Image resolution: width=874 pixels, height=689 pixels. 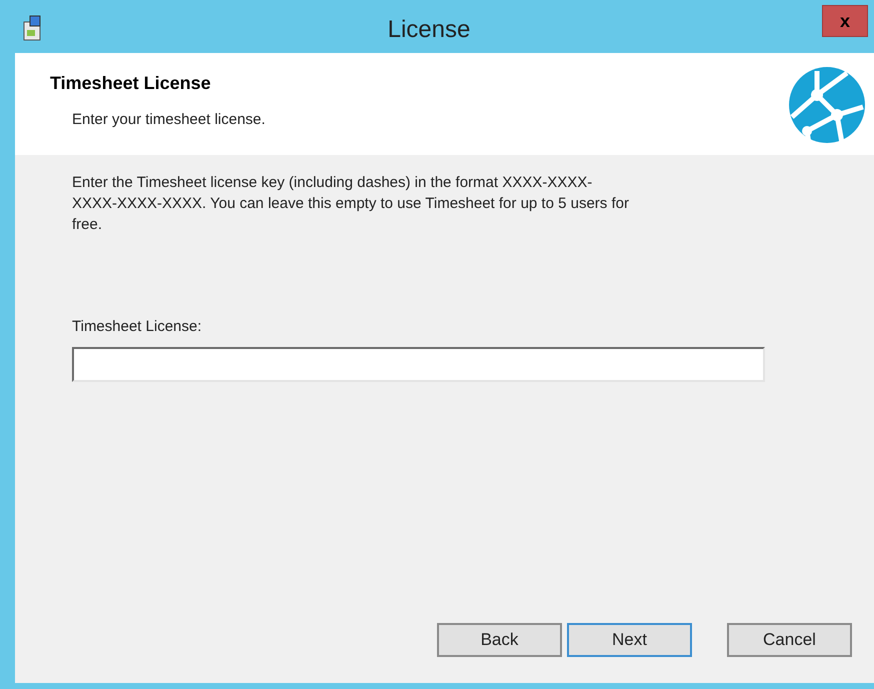 What do you see at coordinates (351, 204) in the screenshot?
I see `description-text: Enter the Timesheet license key (including dashes) in the format XXXX-XXXX-XXXX-XXXX-XXXX. You can leave this empty to use Timesheet for up to 5 users for free.` at bounding box center [351, 204].